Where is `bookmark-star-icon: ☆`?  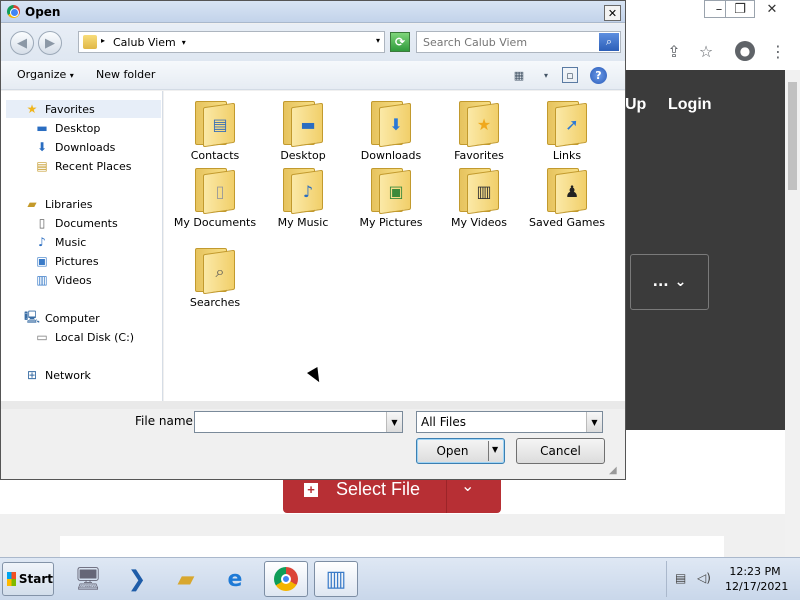 bookmark-star-icon: ☆ is located at coordinates (706, 51).